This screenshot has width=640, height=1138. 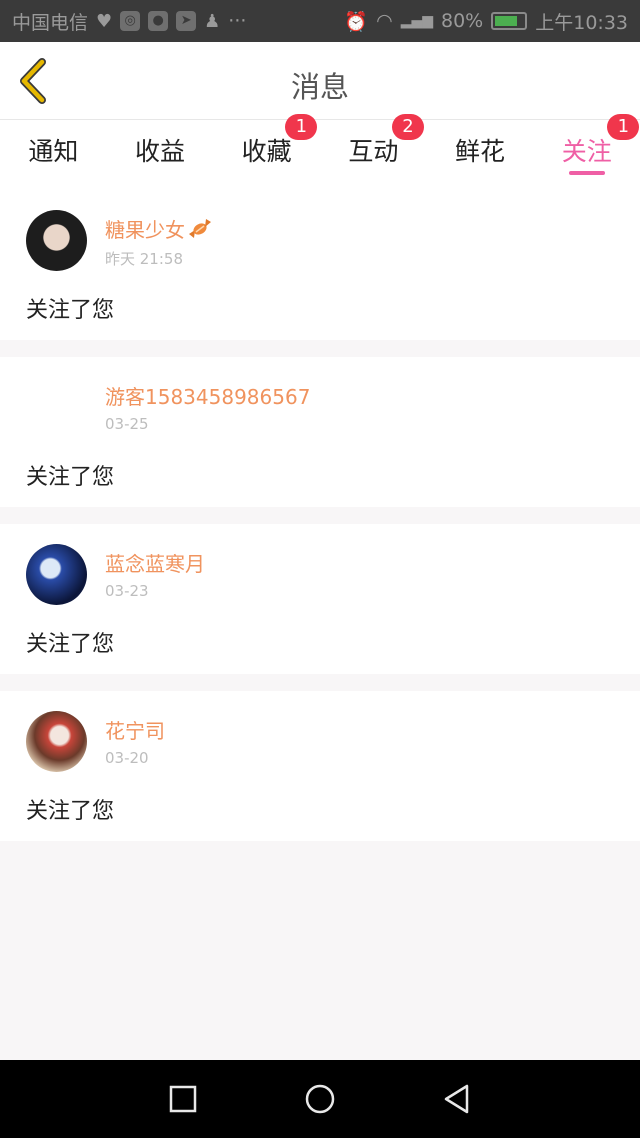 I want to click on user-name-text: 糖果少女, so click(x=145, y=230).